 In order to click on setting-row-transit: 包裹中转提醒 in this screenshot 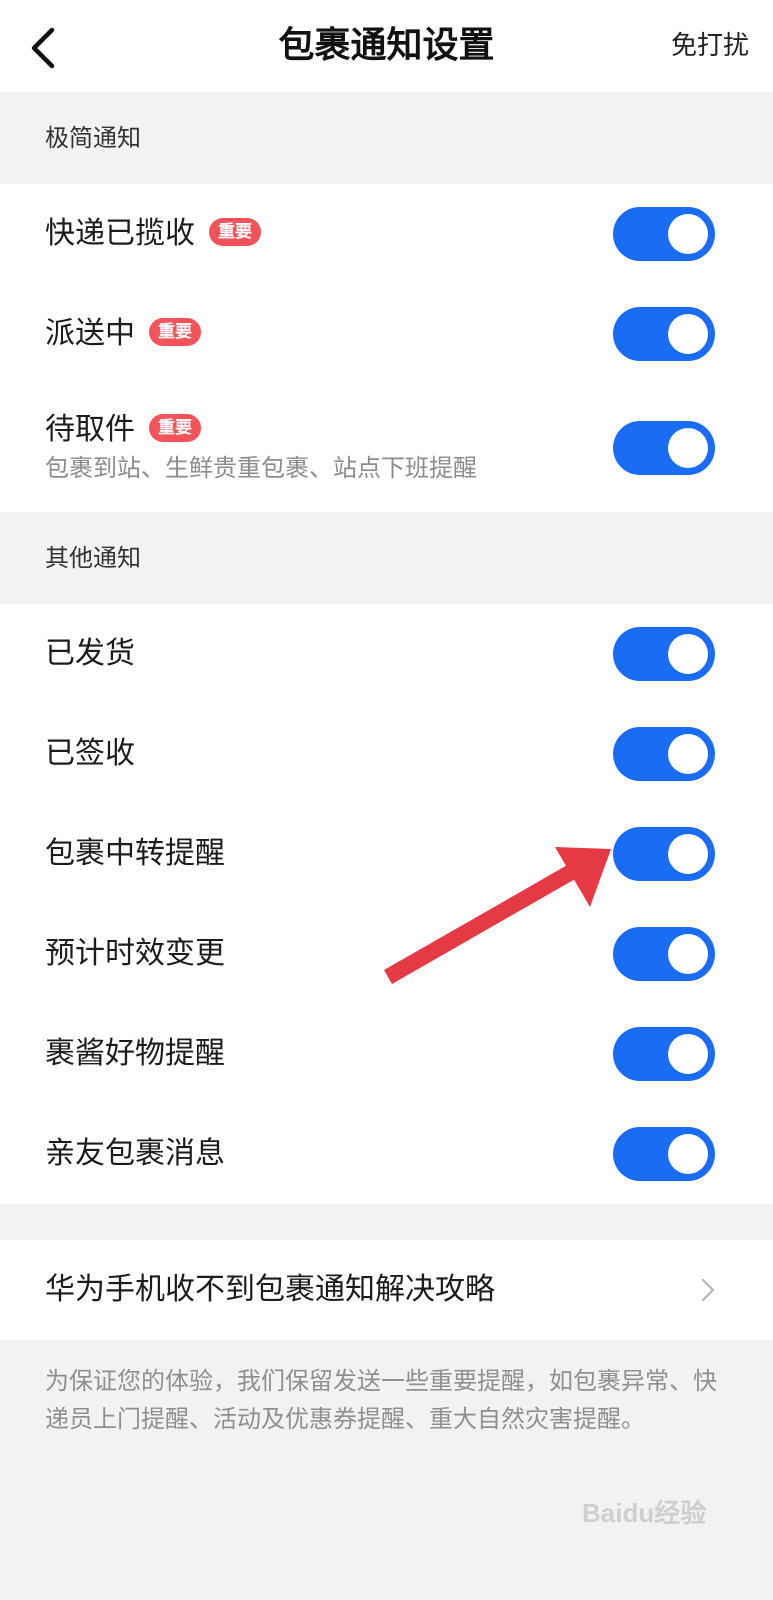, I will do `click(386, 854)`.